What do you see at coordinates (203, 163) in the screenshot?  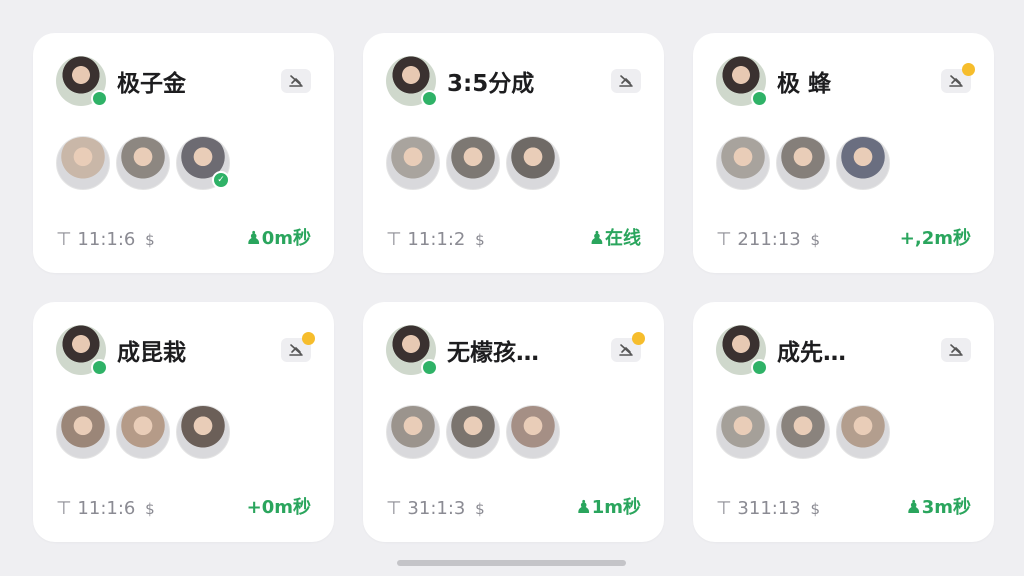 I see `member-avatar: ✓` at bounding box center [203, 163].